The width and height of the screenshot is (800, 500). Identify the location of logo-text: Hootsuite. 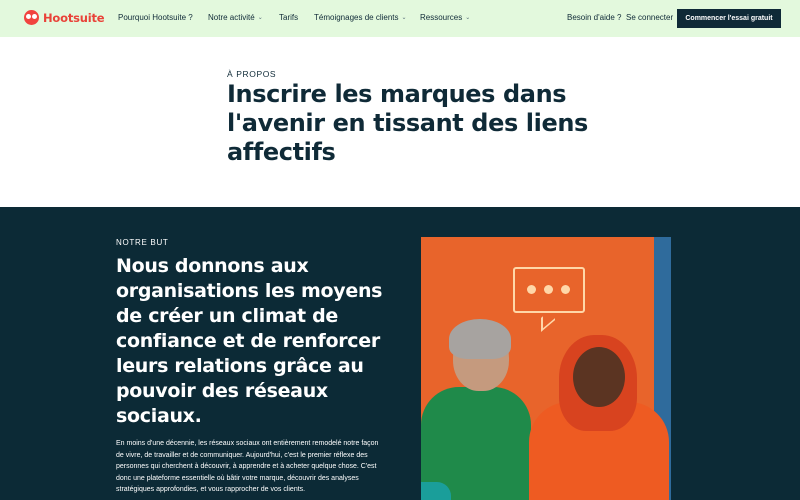
(74, 17).